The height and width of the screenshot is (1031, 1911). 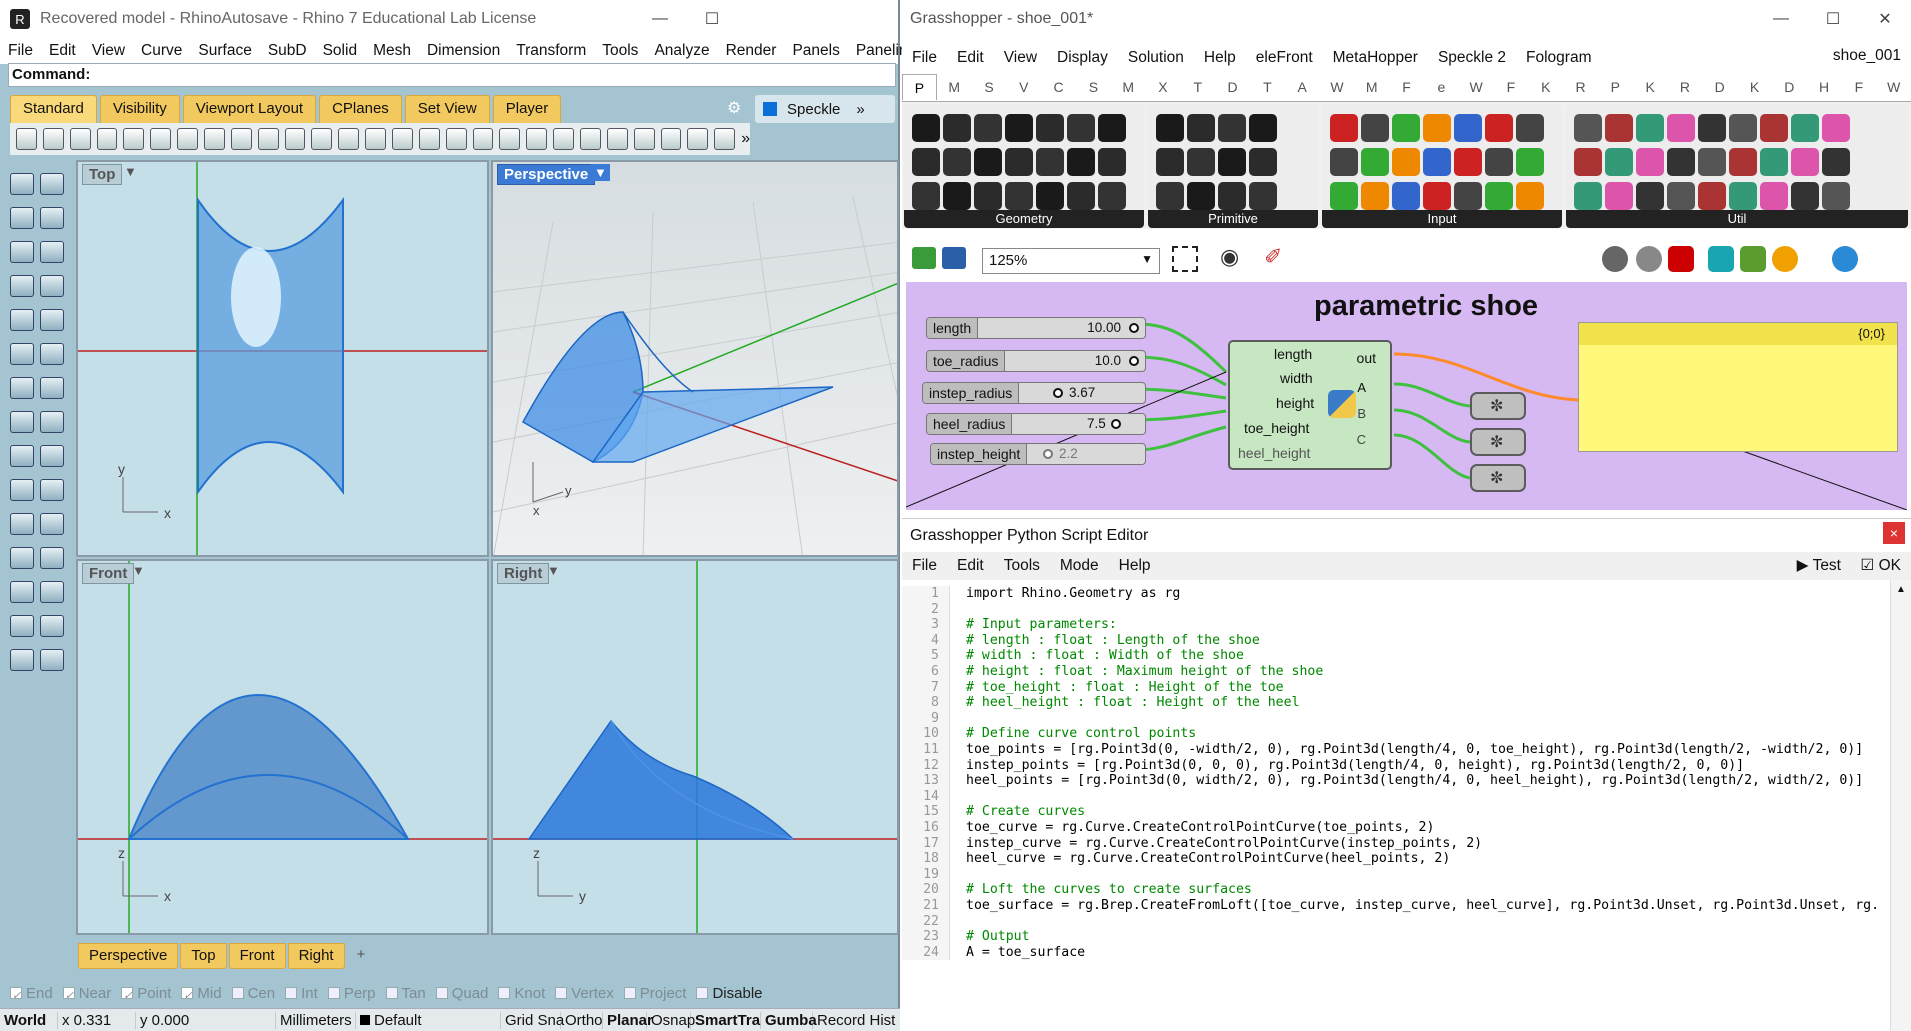 What do you see at coordinates (681, 51) in the screenshot?
I see `rhino-menu-analyze: Analyze` at bounding box center [681, 51].